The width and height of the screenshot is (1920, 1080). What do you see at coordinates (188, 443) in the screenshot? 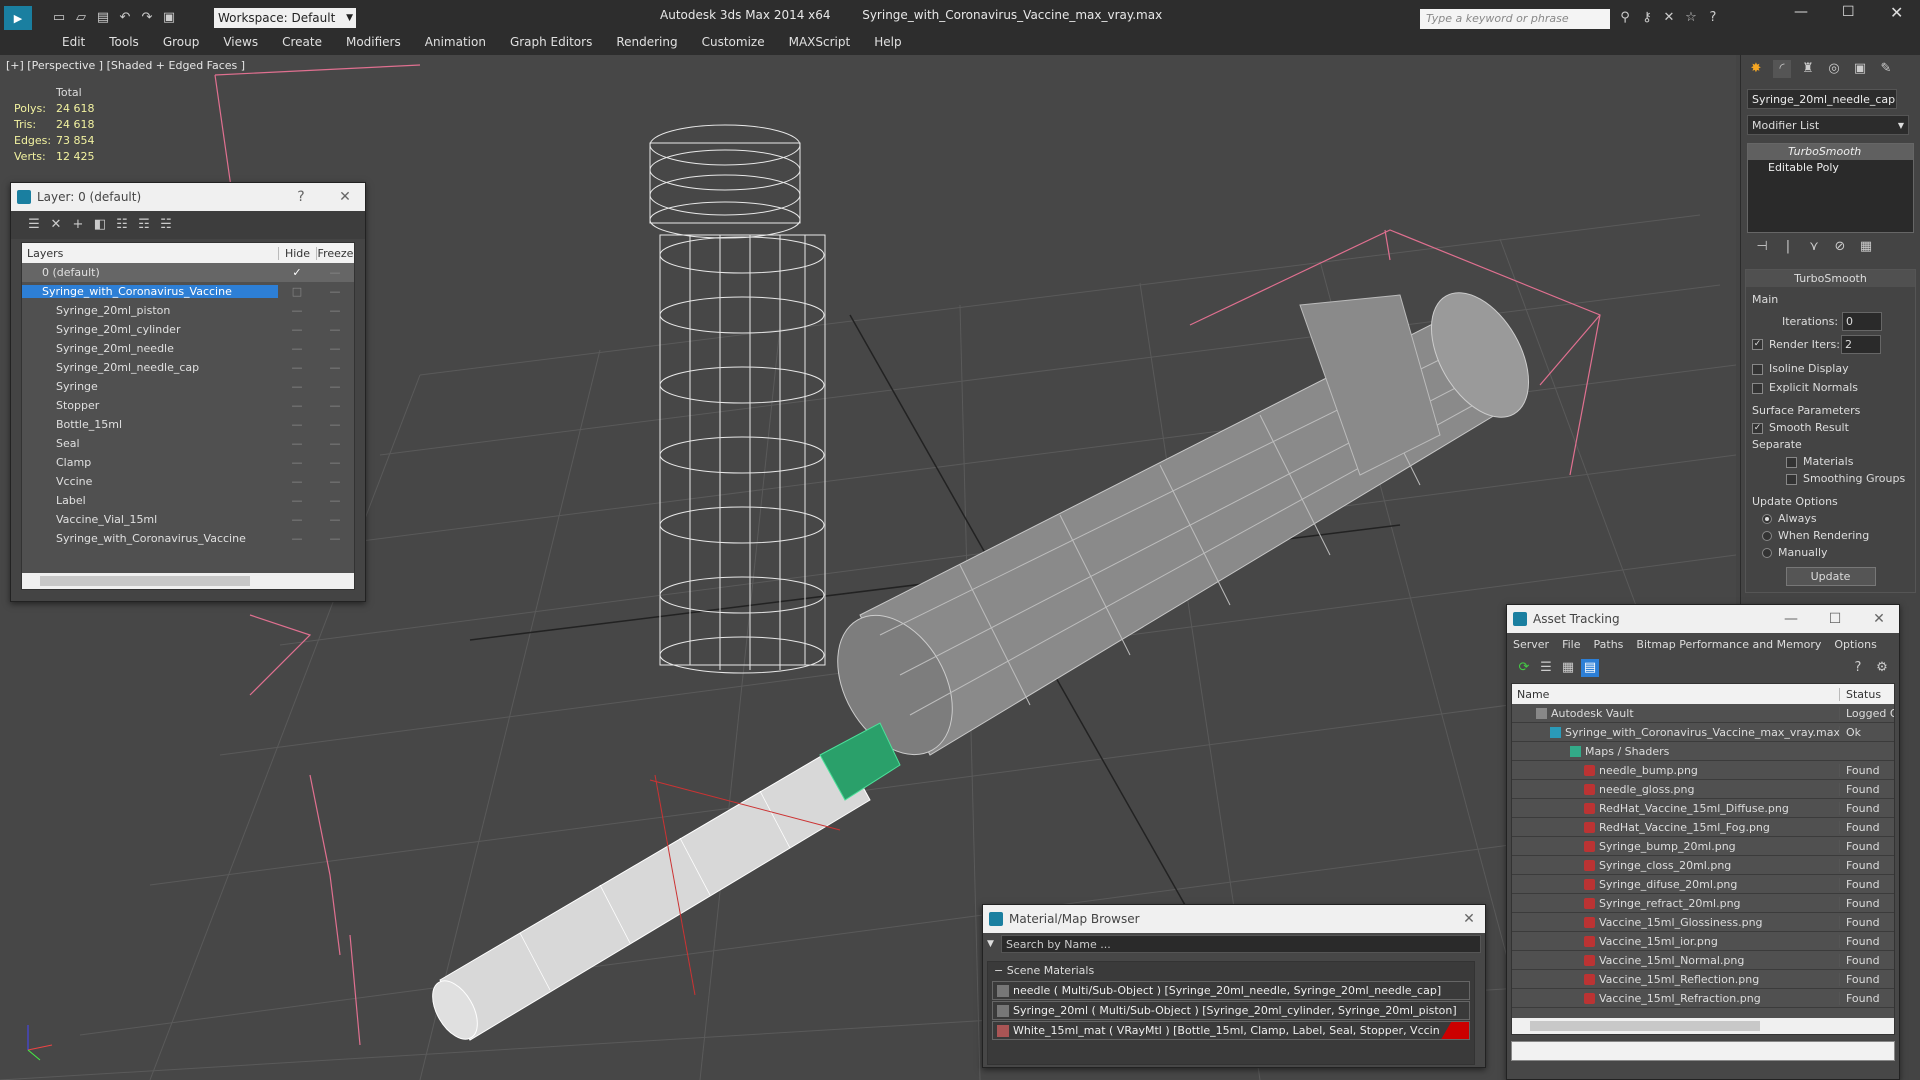
I see `layer-row: Seal — —` at bounding box center [188, 443].